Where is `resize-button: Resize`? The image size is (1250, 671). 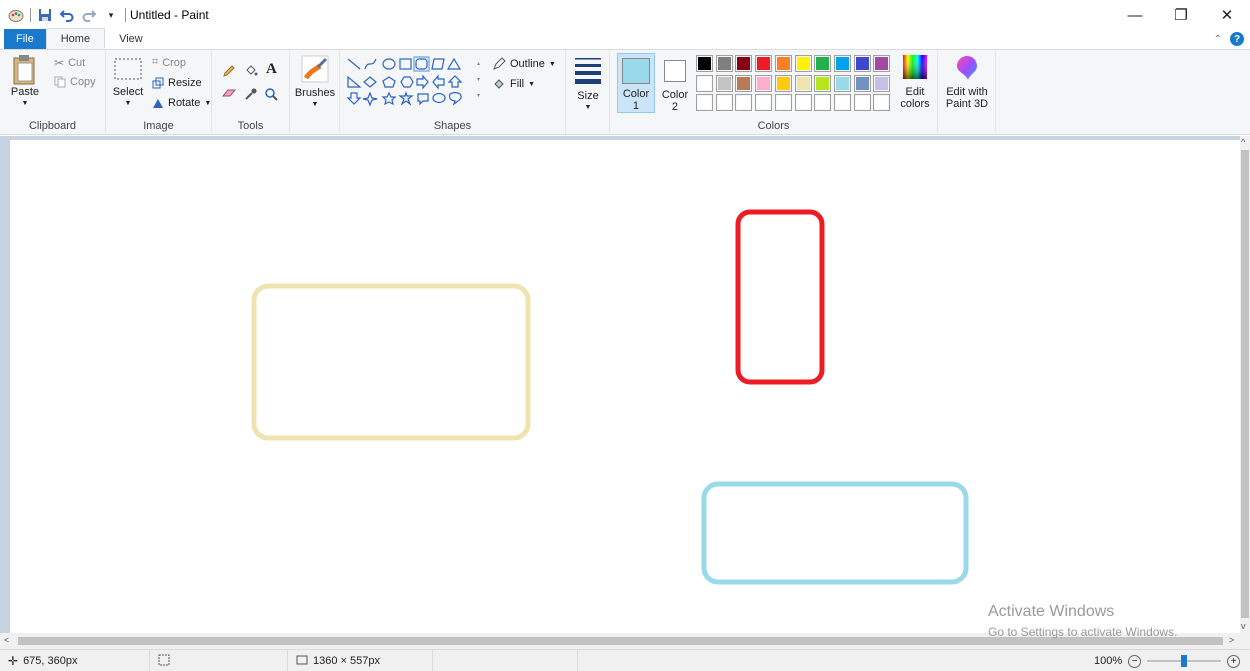 resize-button: Resize is located at coordinates (177, 83).